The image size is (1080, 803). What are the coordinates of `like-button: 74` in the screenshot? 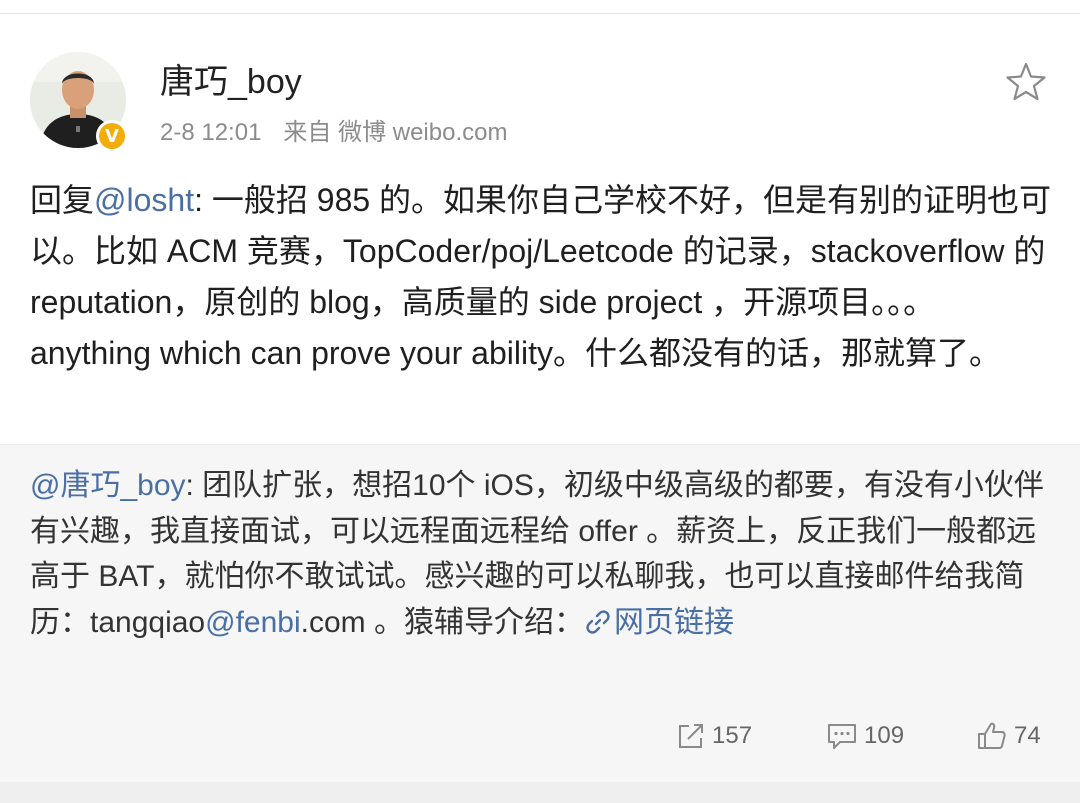 It's located at (1008, 736).